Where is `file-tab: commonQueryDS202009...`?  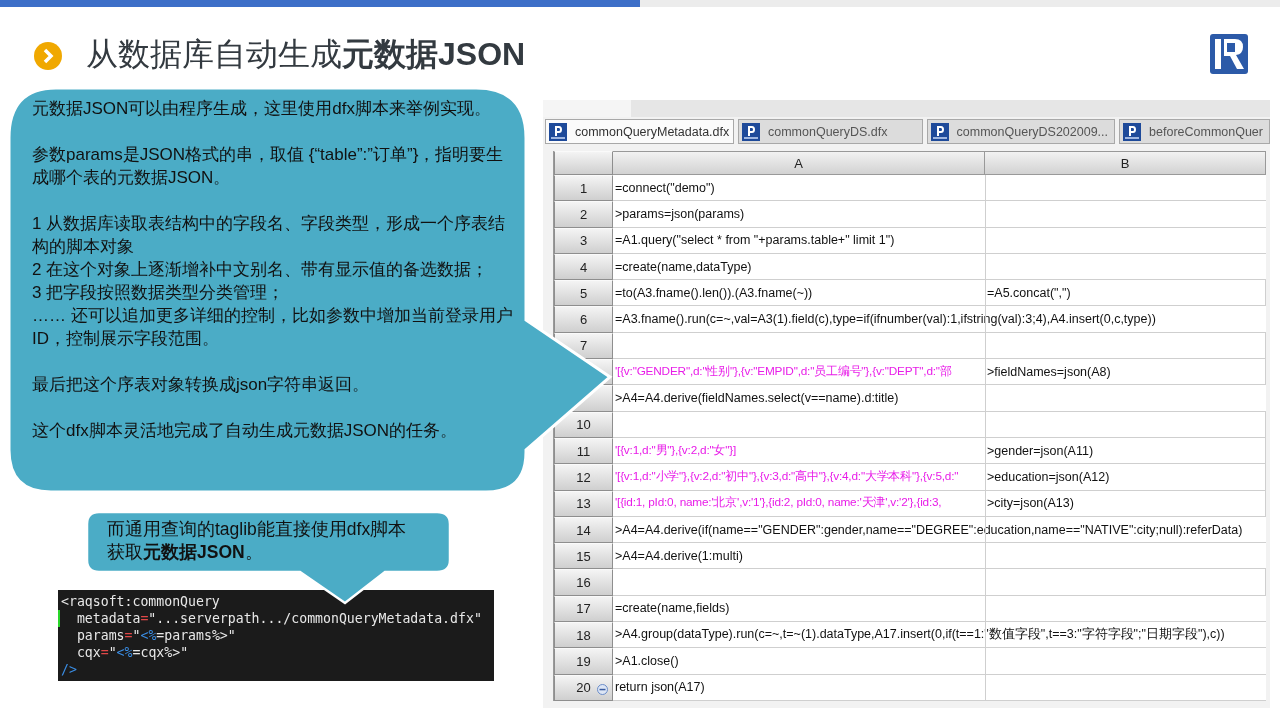
file-tab: commonQueryDS202009... is located at coordinates (1021, 131).